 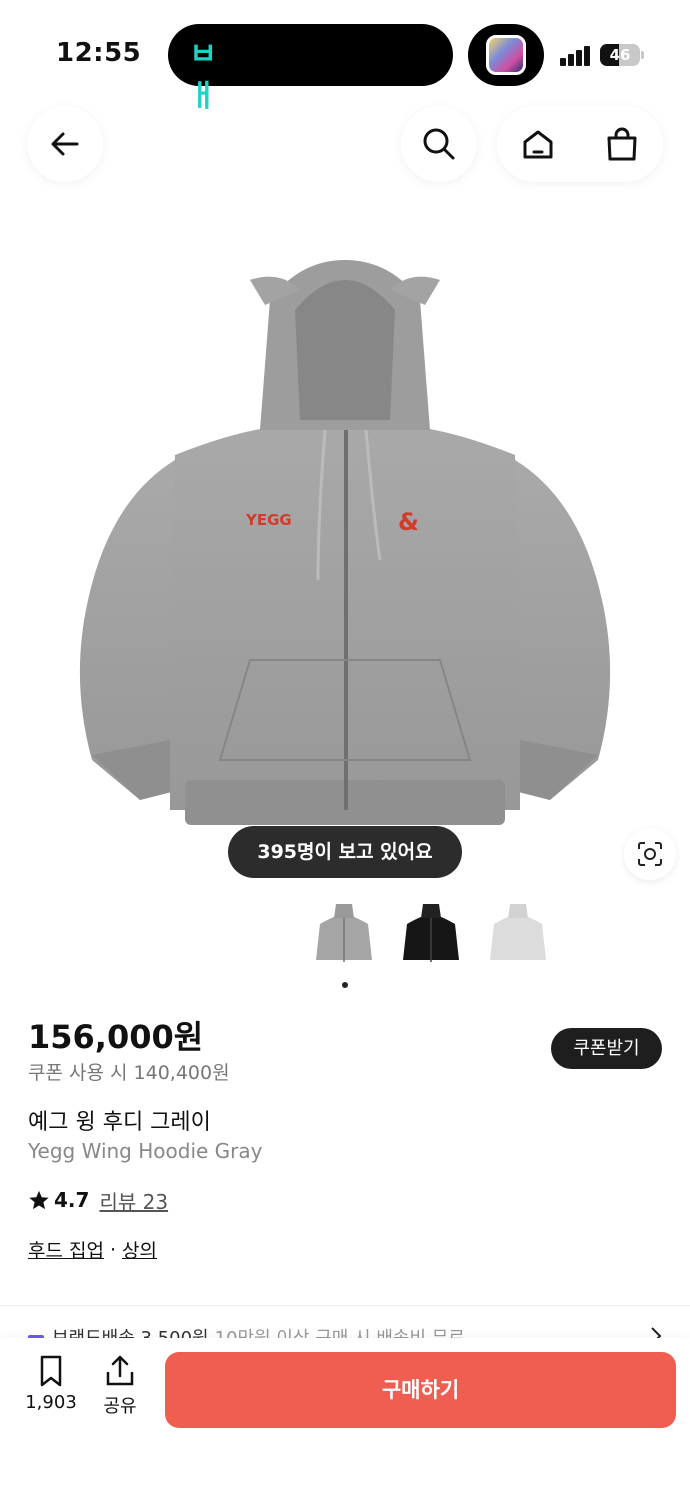 What do you see at coordinates (345, 1305) in the screenshot?
I see `divider` at bounding box center [345, 1305].